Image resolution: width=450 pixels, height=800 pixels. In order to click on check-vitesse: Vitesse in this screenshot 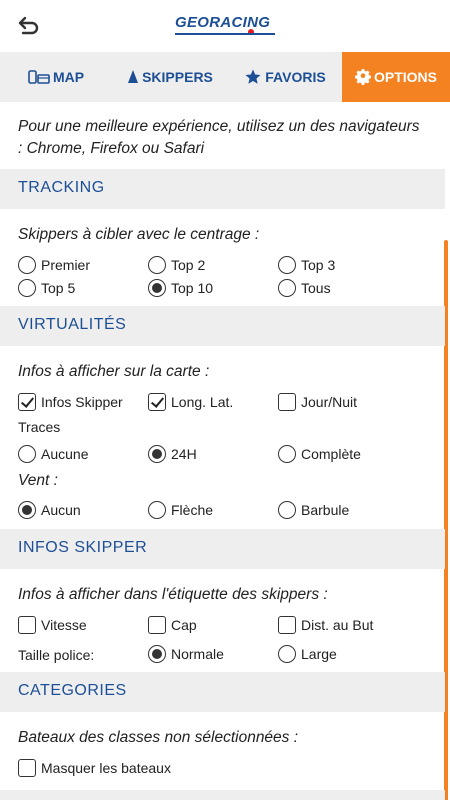, I will do `click(52, 625)`.